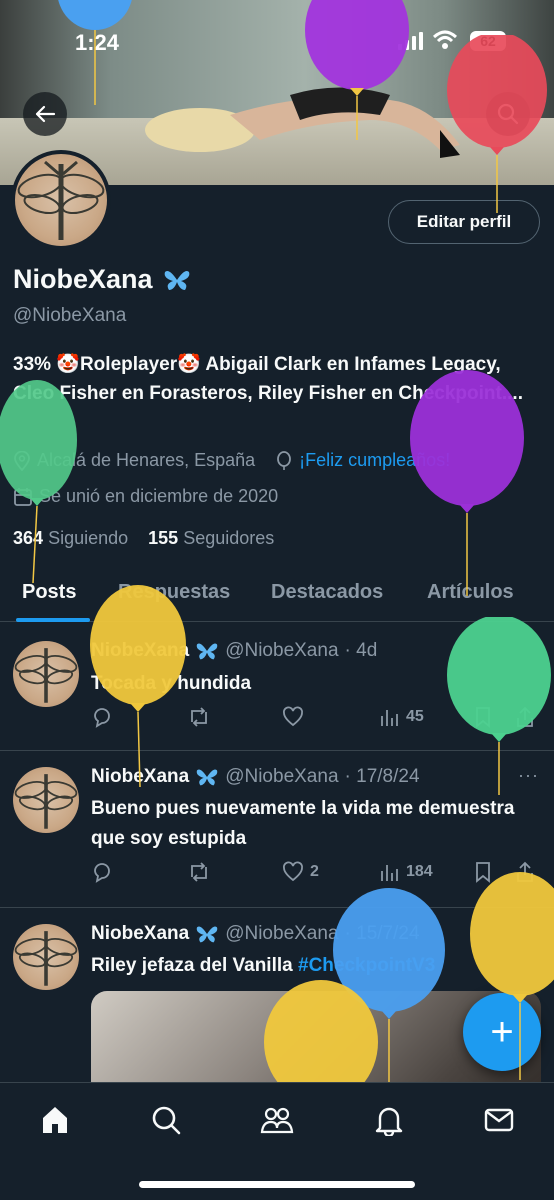  Describe the element at coordinates (277, 1184) in the screenshot. I see `home-indicator` at that location.